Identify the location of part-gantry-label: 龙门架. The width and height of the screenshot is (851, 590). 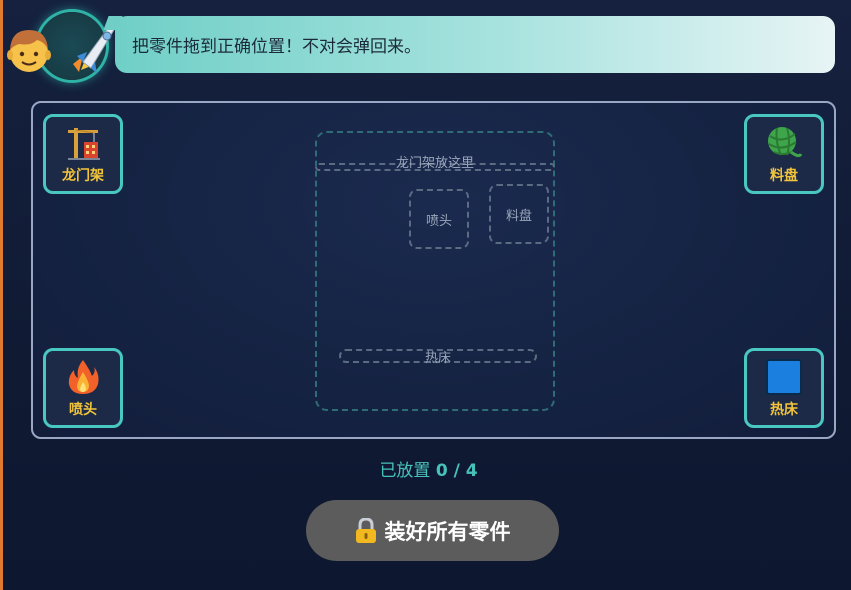
(83, 176).